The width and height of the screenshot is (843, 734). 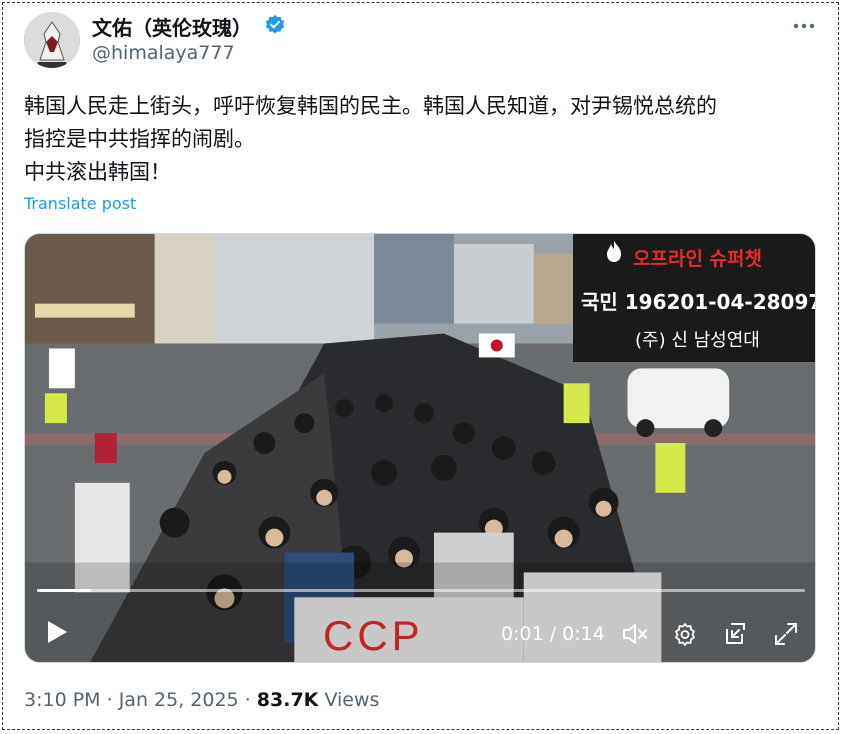 I want to click on translate-link: Translate post, so click(x=80, y=203).